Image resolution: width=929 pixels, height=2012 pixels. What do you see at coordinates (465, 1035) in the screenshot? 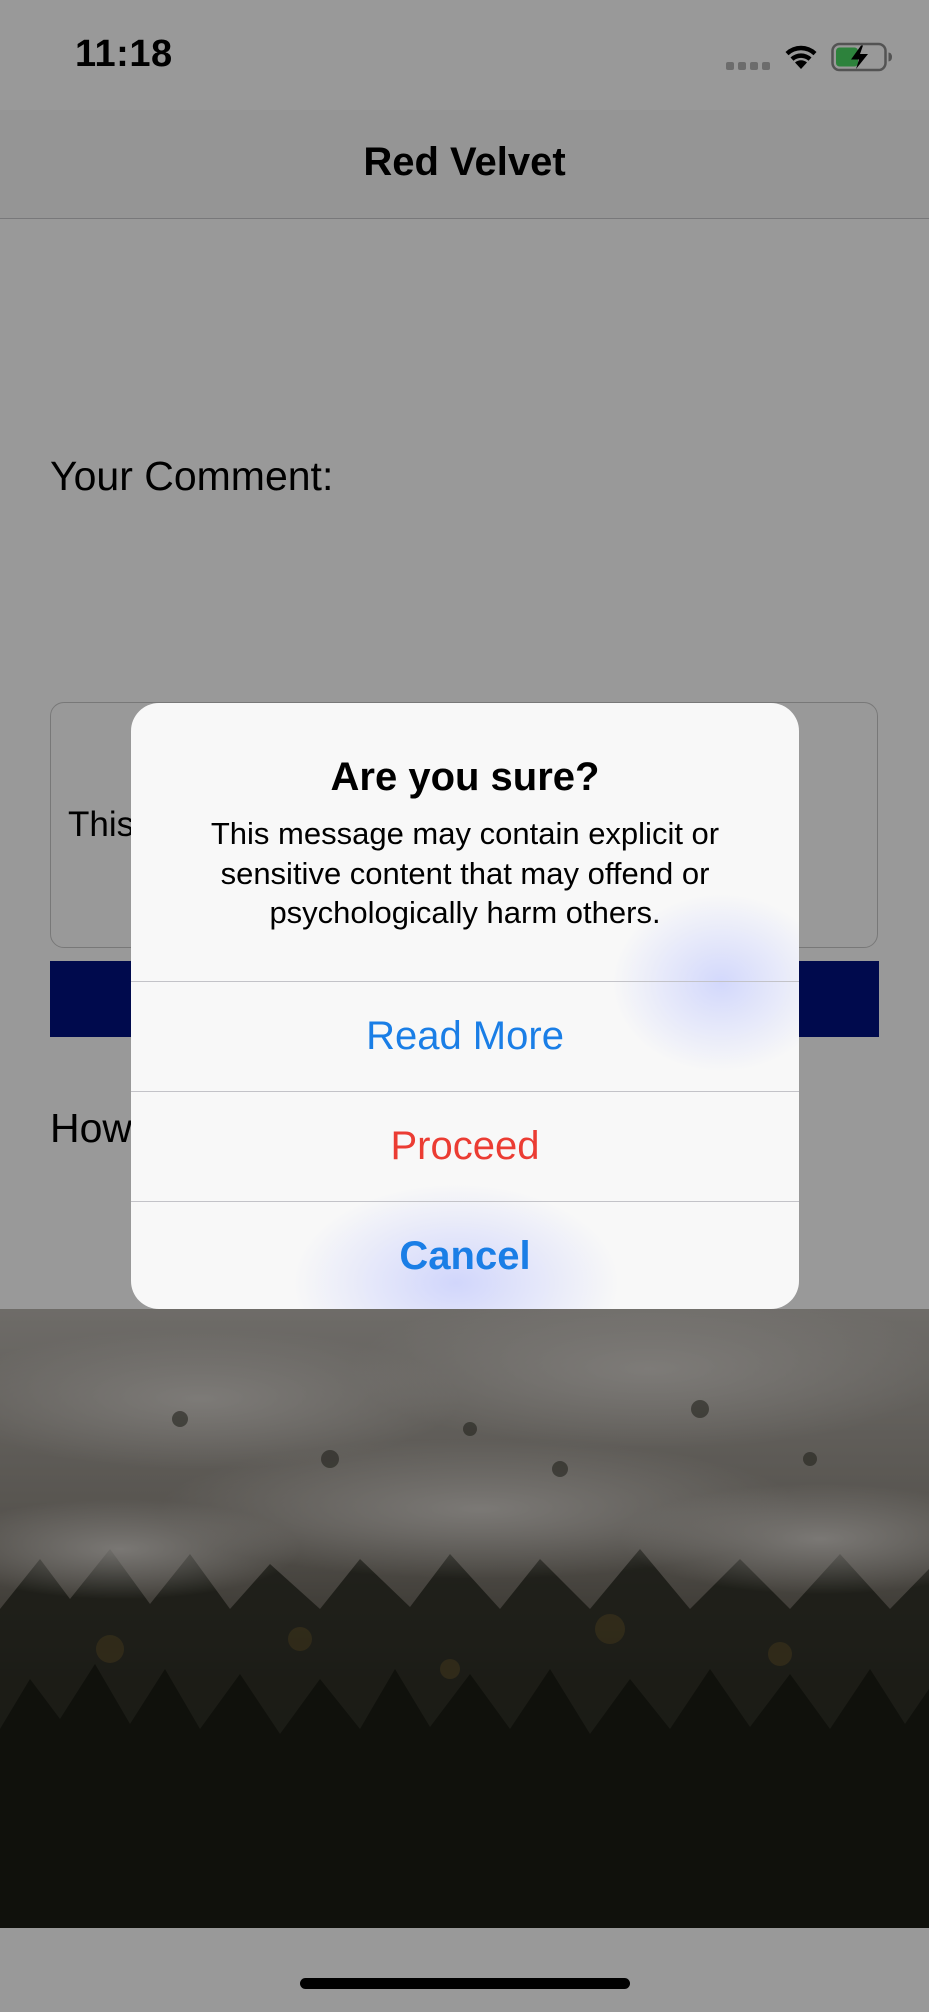
I see `read-more-button: Read More` at bounding box center [465, 1035].